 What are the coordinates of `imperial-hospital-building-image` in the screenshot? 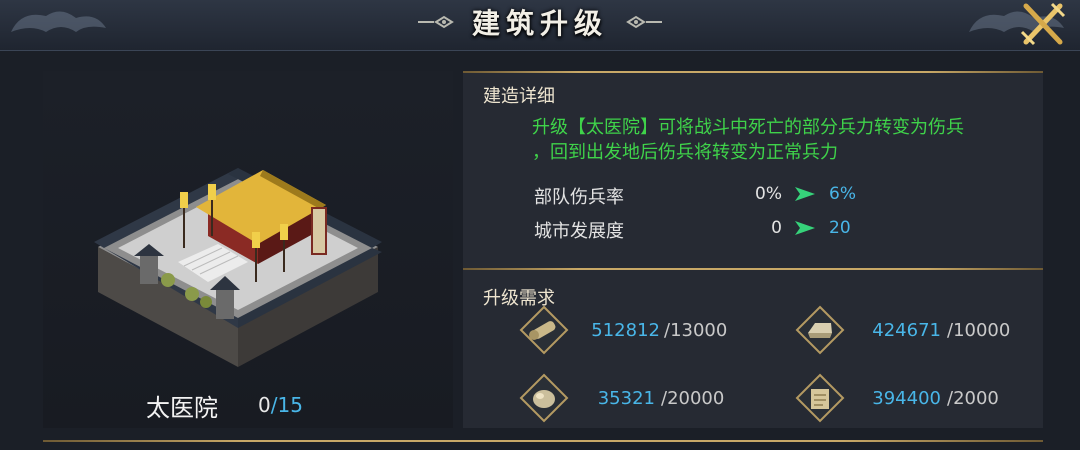 It's located at (238, 267).